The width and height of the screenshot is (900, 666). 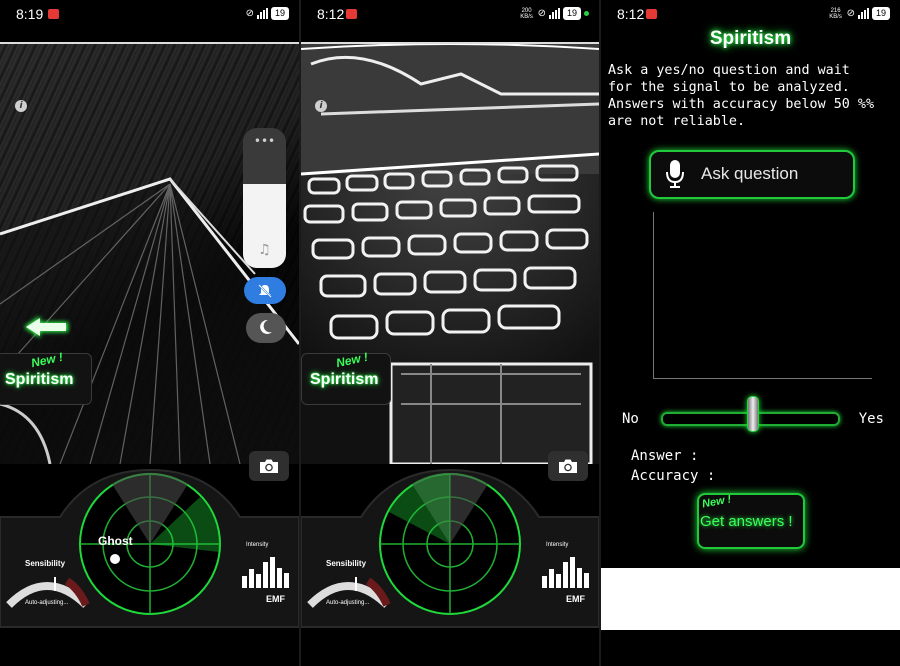 What do you see at coordinates (753, 414) in the screenshot?
I see `slider-knob` at bounding box center [753, 414].